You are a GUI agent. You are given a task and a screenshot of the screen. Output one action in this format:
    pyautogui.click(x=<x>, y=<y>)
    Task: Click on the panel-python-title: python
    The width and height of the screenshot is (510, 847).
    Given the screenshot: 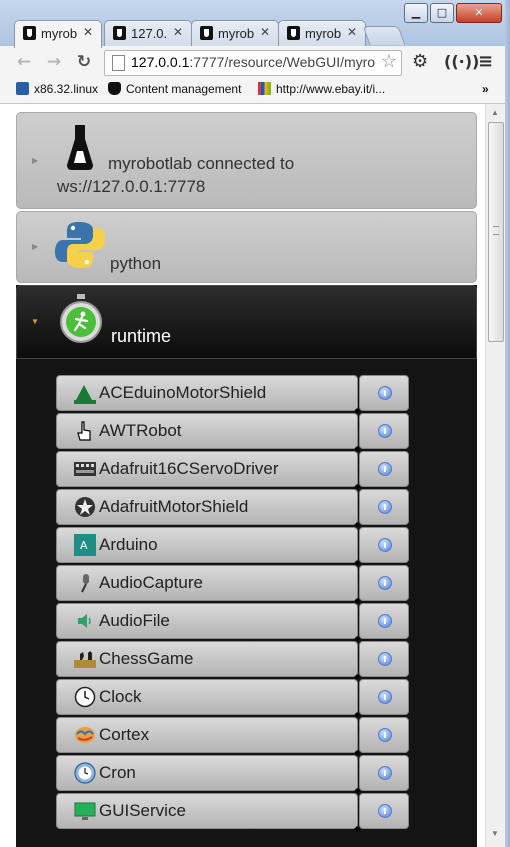 What is the action you would take?
    pyautogui.click(x=136, y=263)
    